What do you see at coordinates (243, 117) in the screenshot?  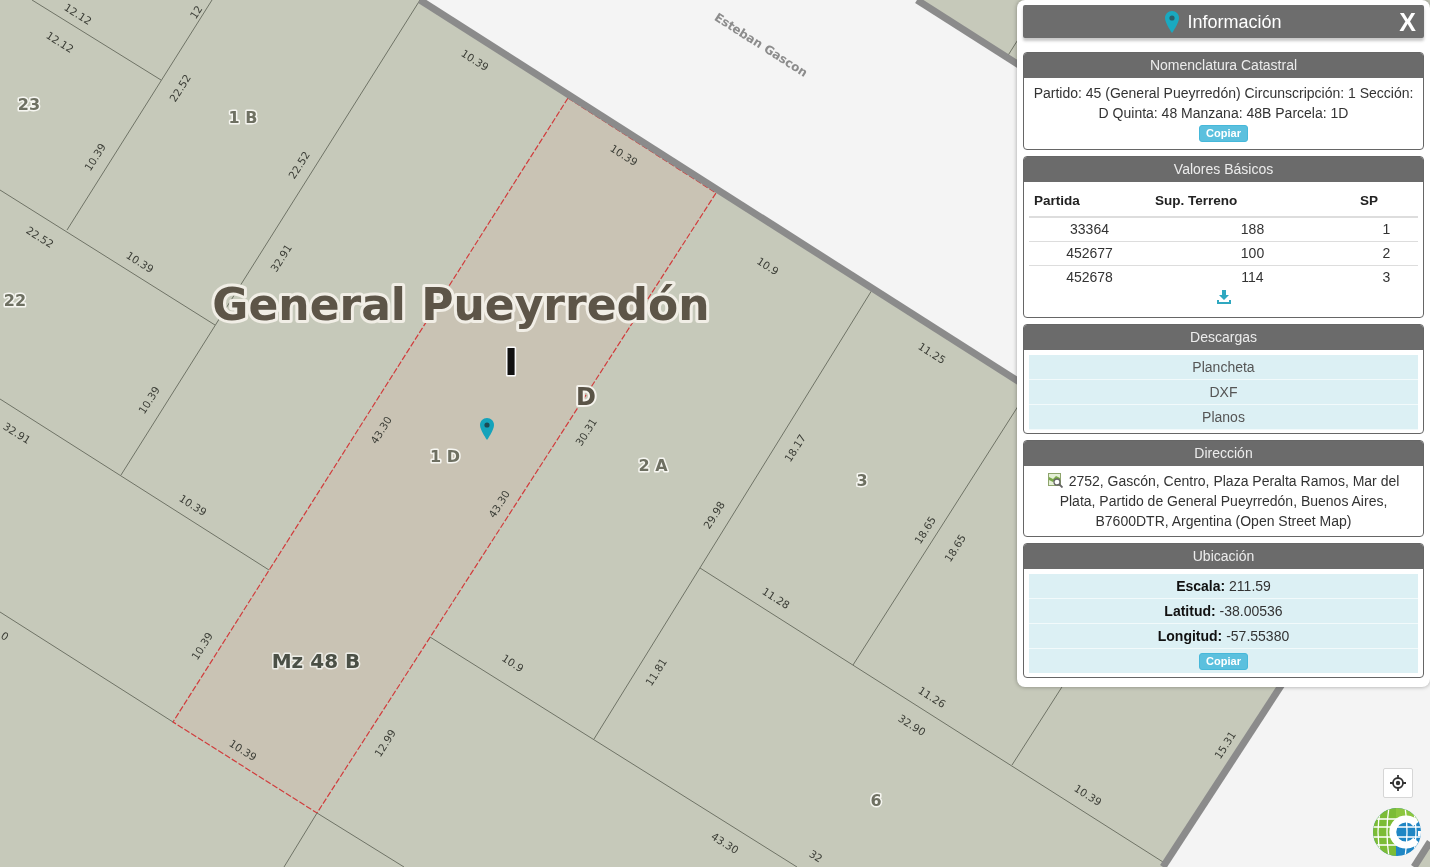 I see `parcel-number: 1 B` at bounding box center [243, 117].